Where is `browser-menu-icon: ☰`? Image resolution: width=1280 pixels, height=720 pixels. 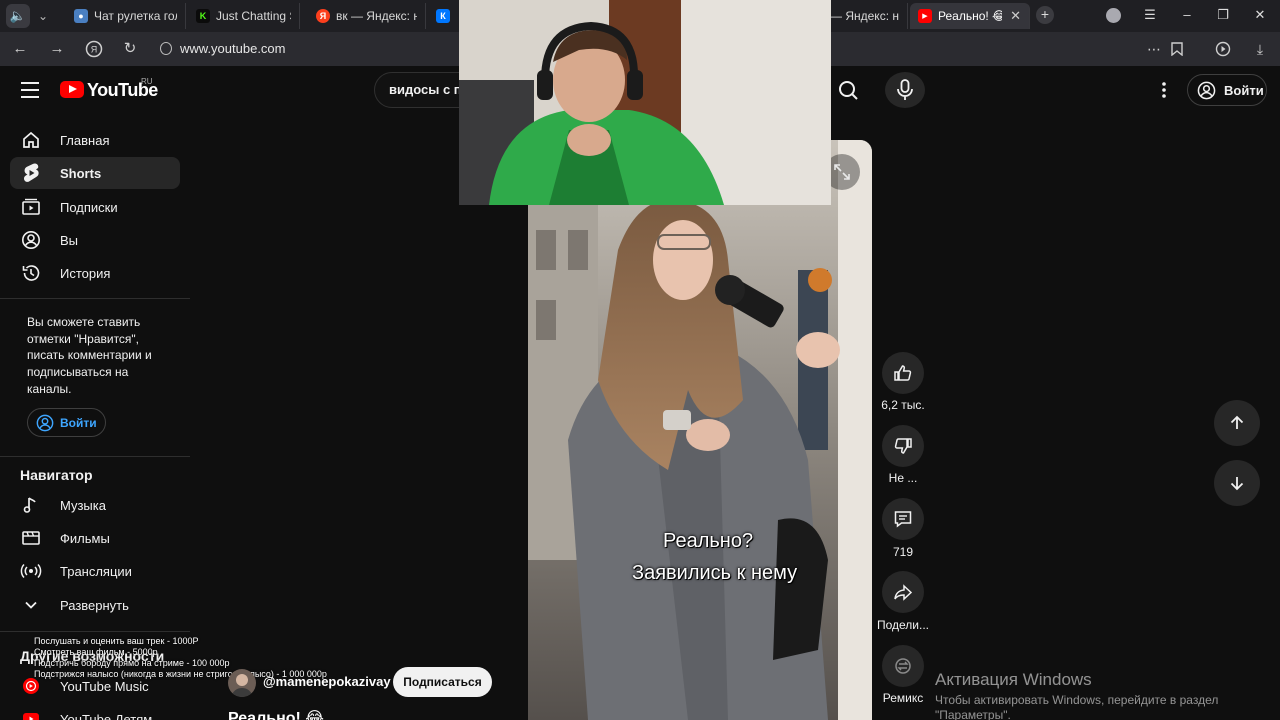 browser-menu-icon: ☰ is located at coordinates (1150, 15).